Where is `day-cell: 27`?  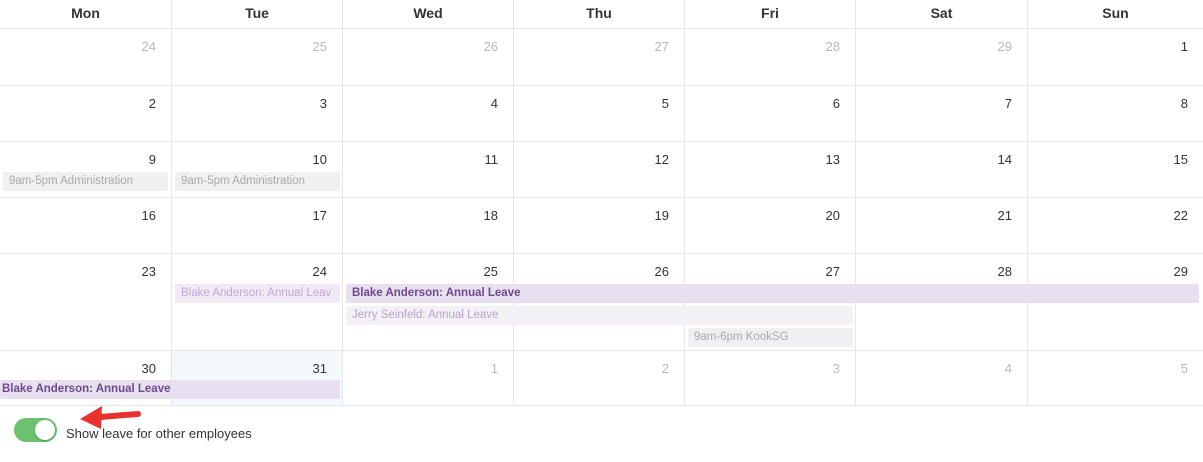
day-cell: 27 is located at coordinates (599, 57).